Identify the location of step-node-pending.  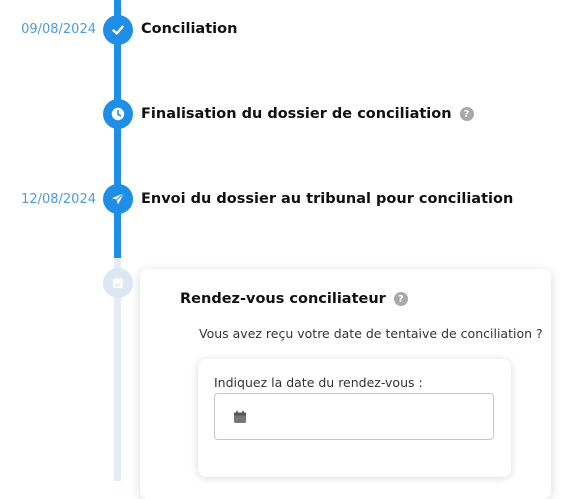
(118, 283).